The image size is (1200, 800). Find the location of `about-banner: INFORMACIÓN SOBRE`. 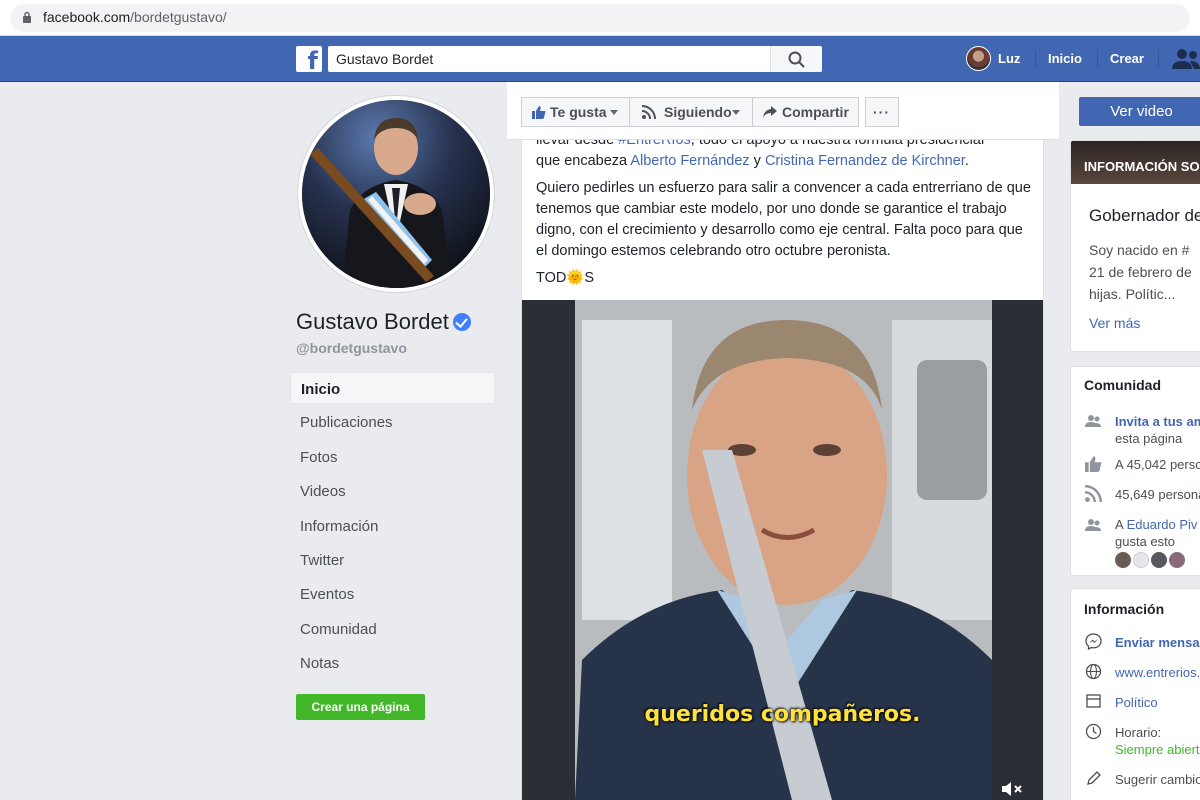

about-banner: INFORMACIÓN SOBRE is located at coordinates (1135, 162).